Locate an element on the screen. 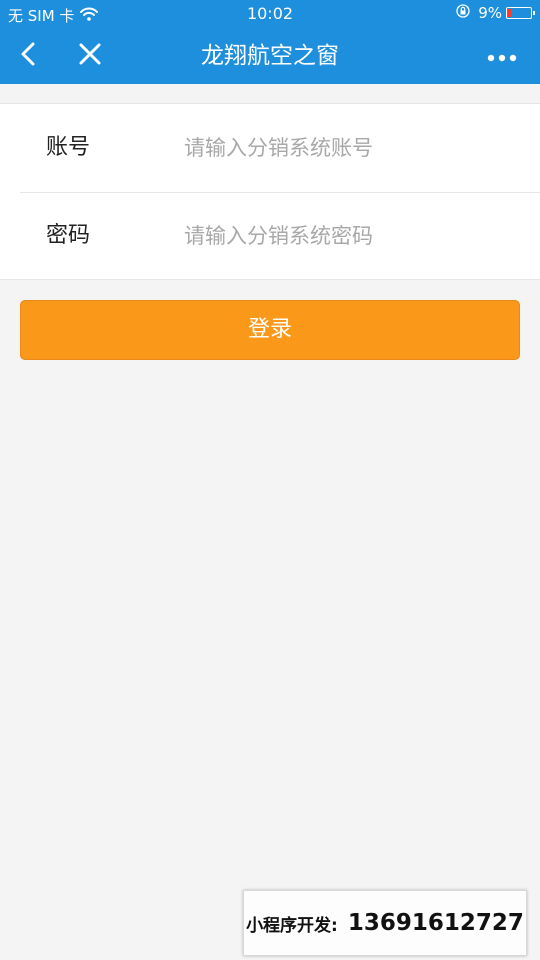 The width and height of the screenshot is (540, 960). more-dots-icon is located at coordinates (502, 56).